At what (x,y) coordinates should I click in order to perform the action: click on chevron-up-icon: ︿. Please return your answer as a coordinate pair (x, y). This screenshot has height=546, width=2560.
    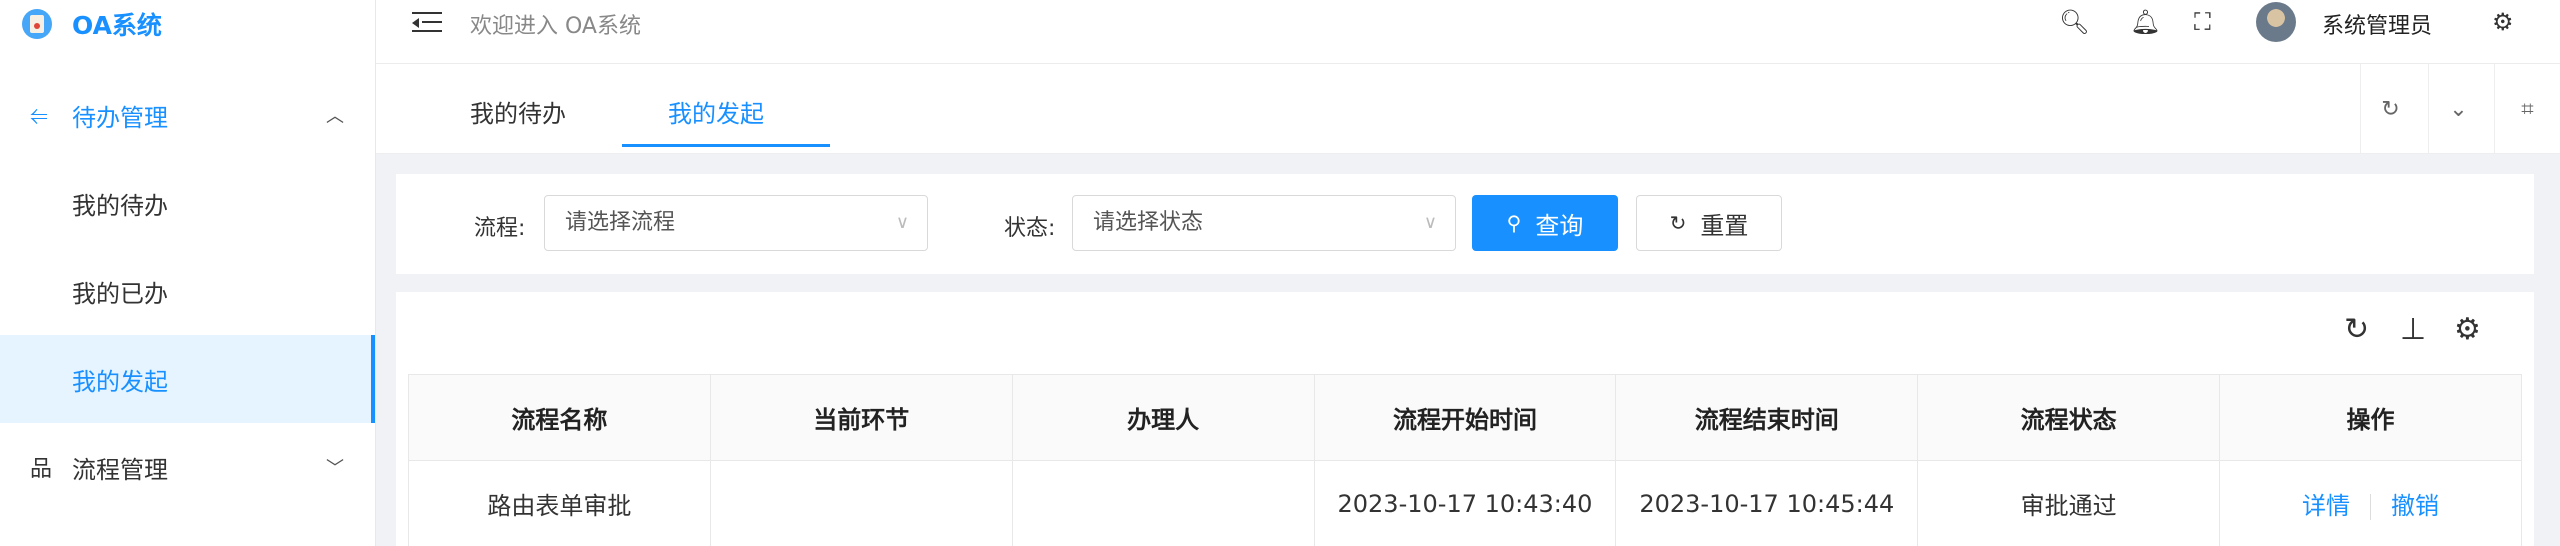
    Looking at the image, I should click on (335, 116).